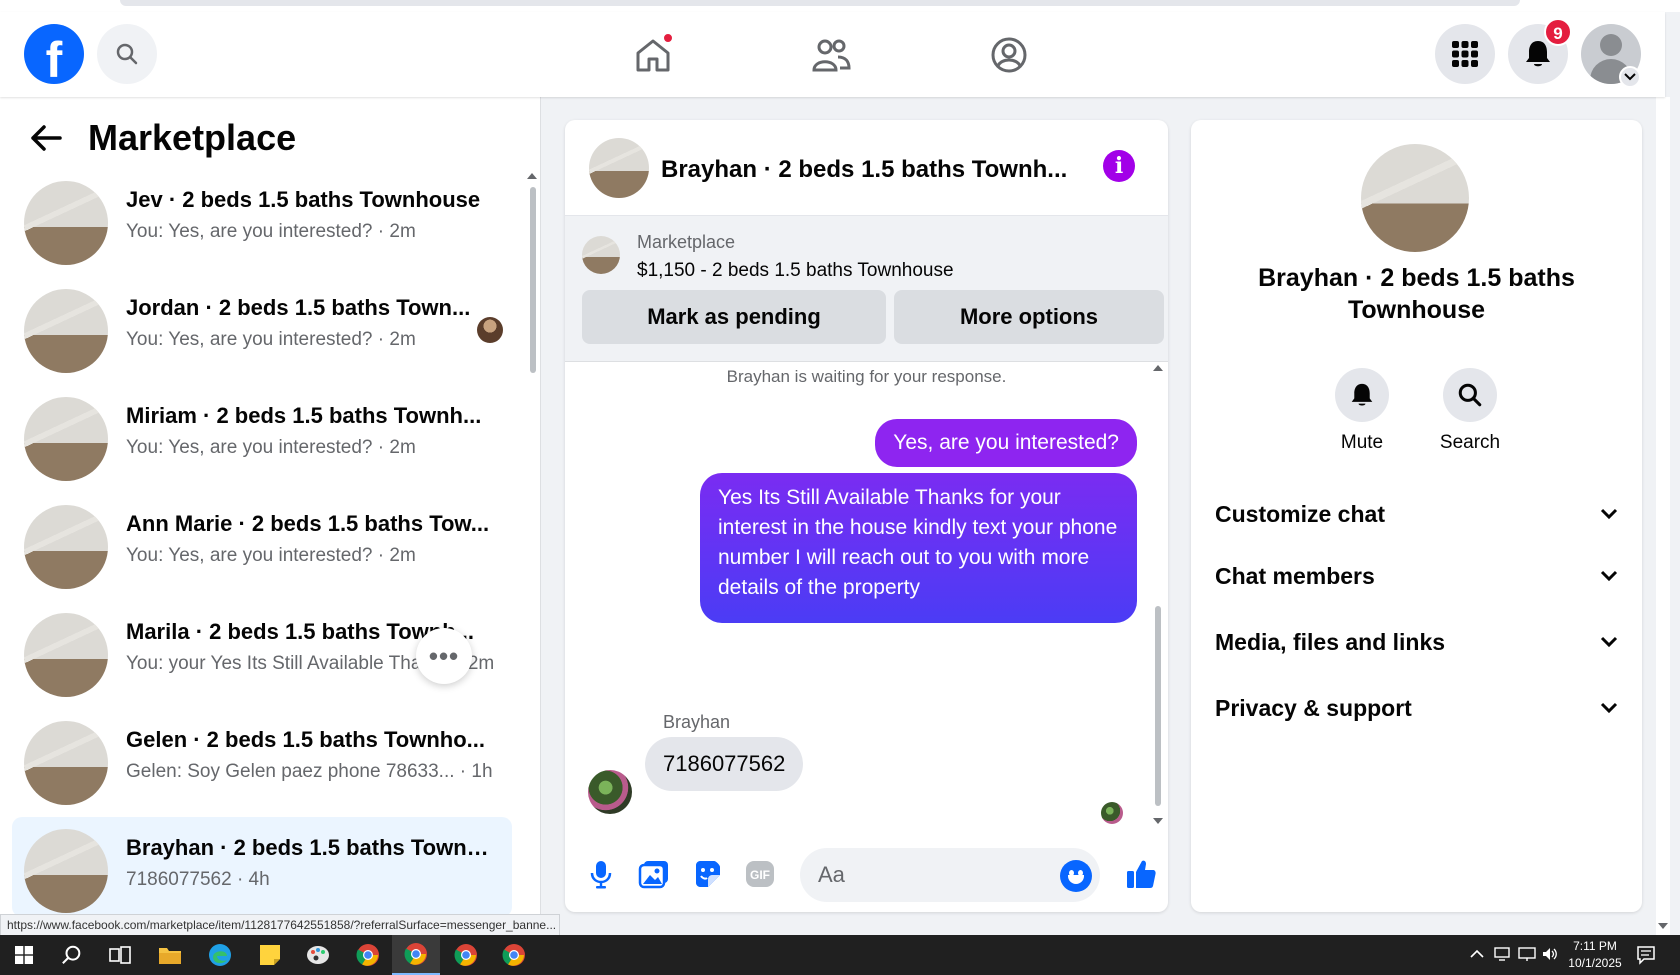  Describe the element at coordinates (24, 955) in the screenshot. I see `start-button` at that location.